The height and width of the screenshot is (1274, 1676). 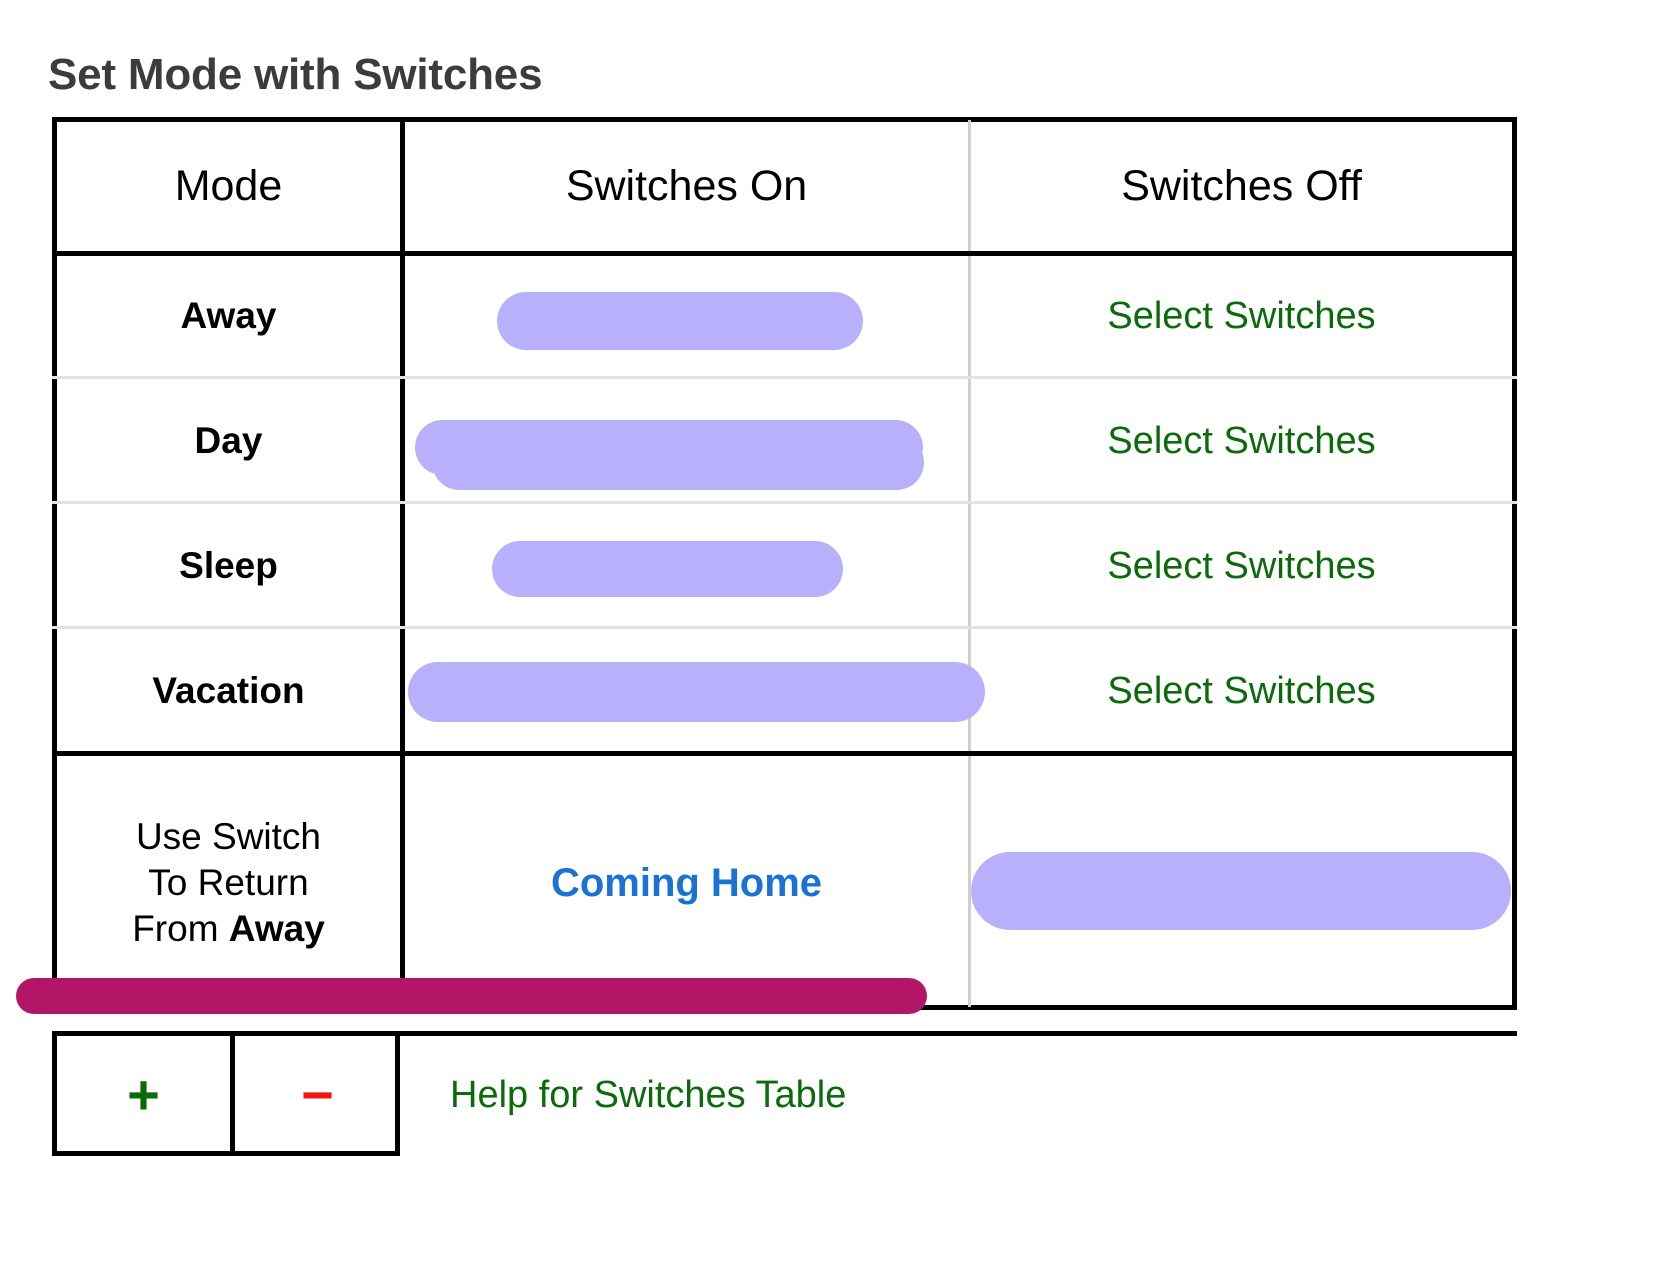 I want to click on page-title: Set Mode with Switches, so click(x=295, y=74).